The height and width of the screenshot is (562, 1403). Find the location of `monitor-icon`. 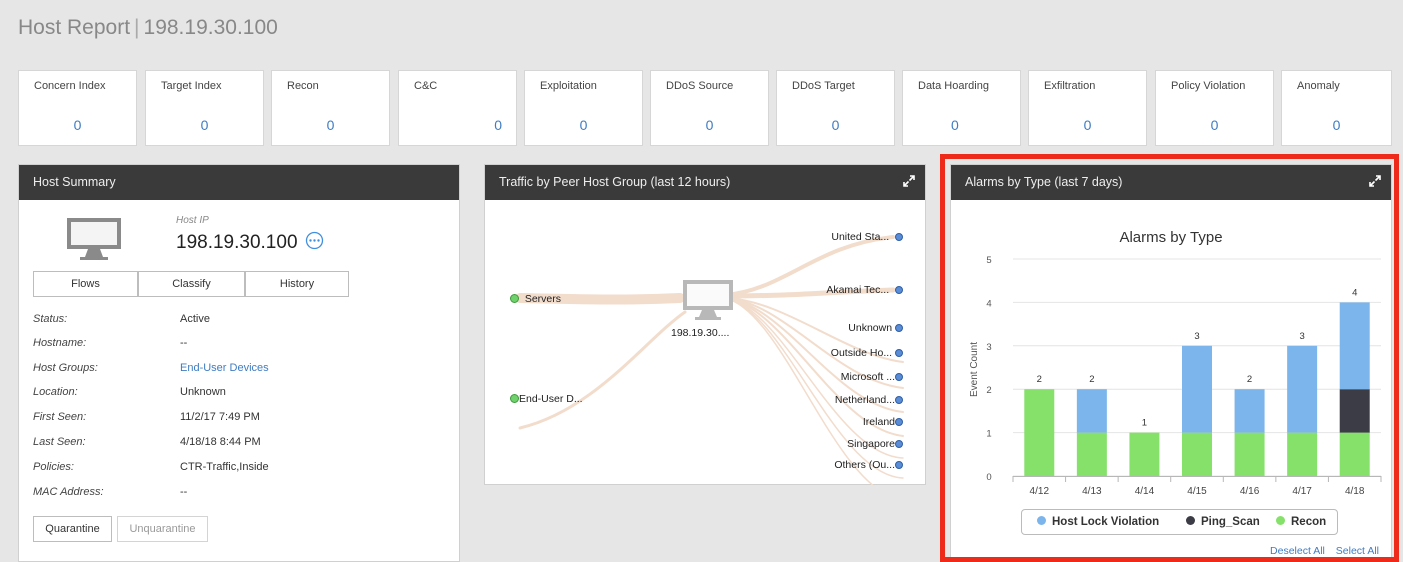

monitor-icon is located at coordinates (94, 239).